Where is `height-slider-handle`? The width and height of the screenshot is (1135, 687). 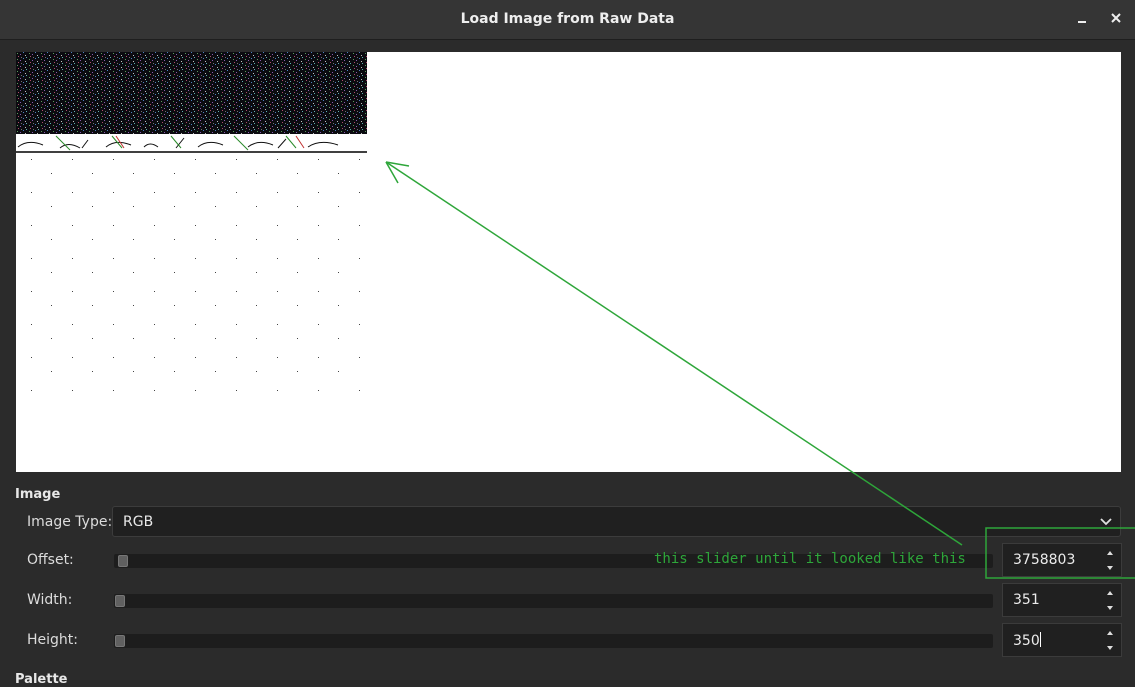
height-slider-handle is located at coordinates (120, 641).